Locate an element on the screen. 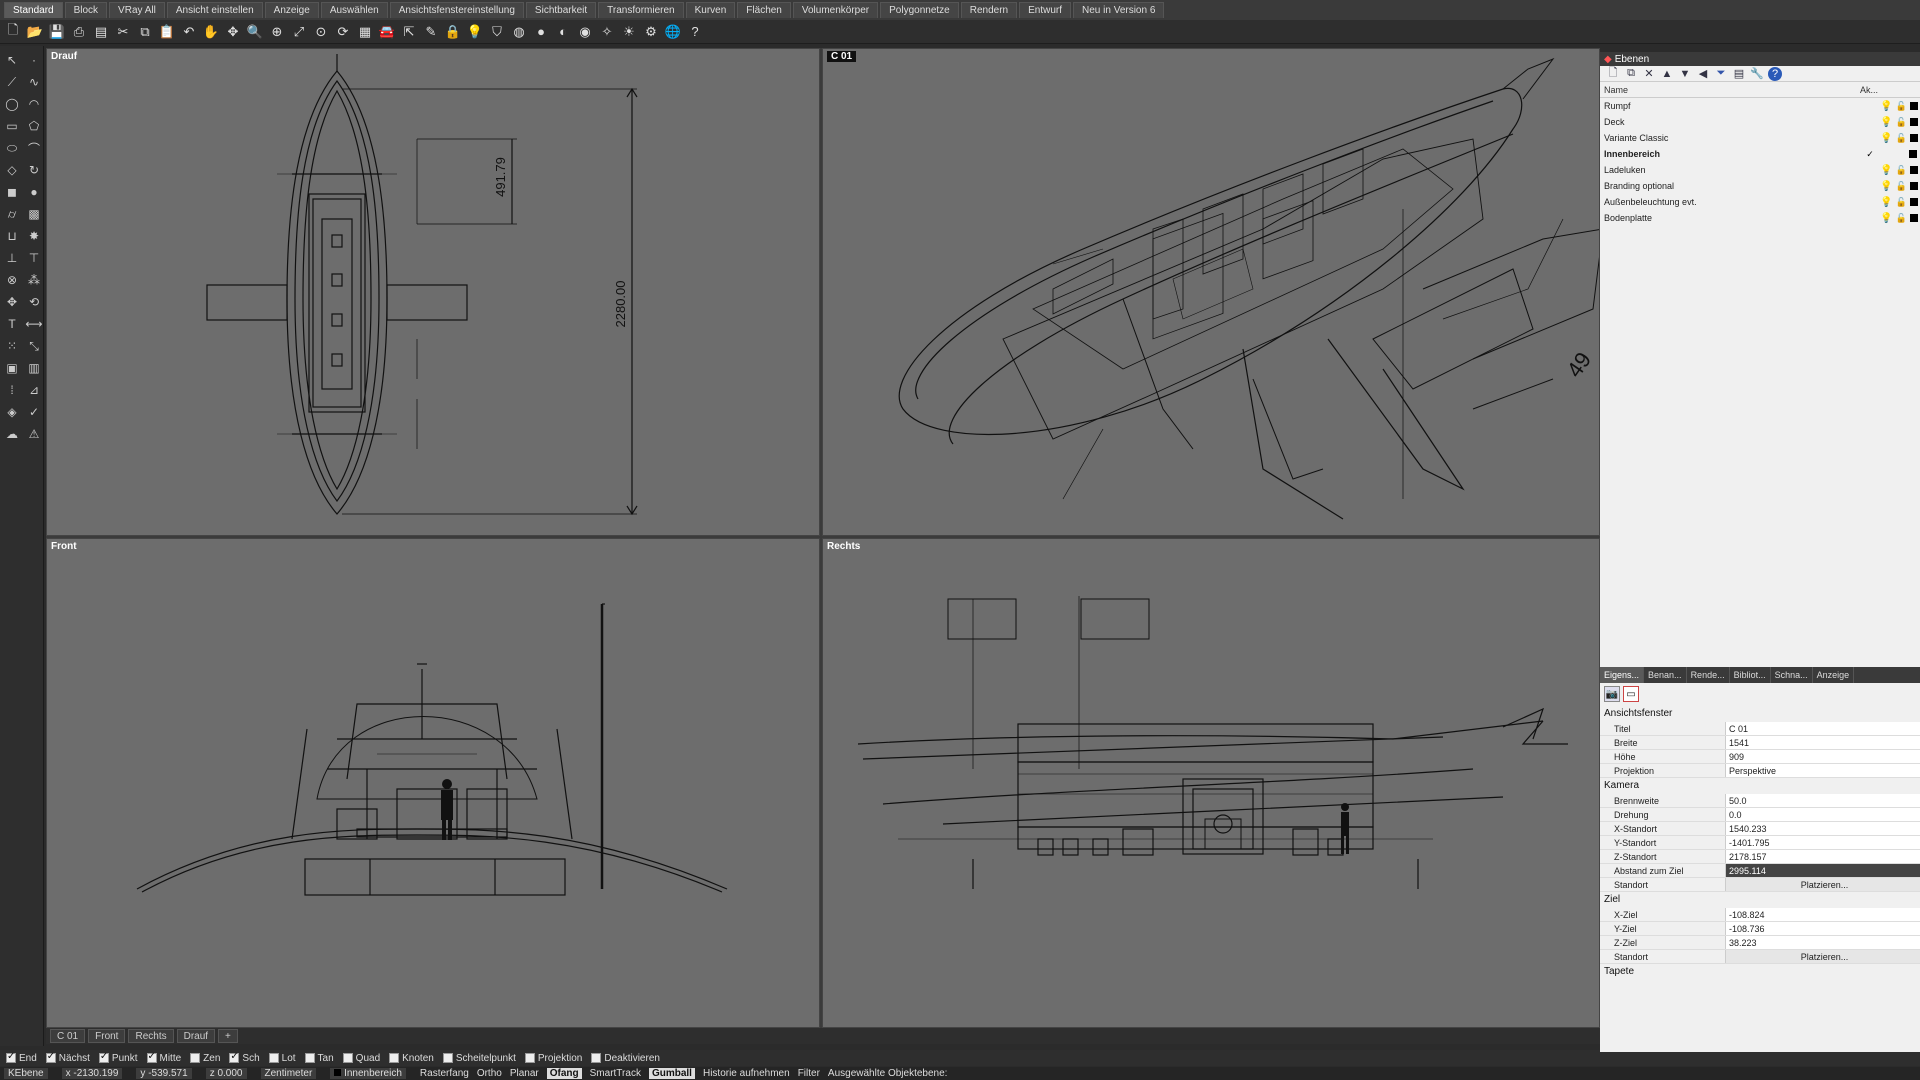  camera-icon: 📷 is located at coordinates (1612, 694).